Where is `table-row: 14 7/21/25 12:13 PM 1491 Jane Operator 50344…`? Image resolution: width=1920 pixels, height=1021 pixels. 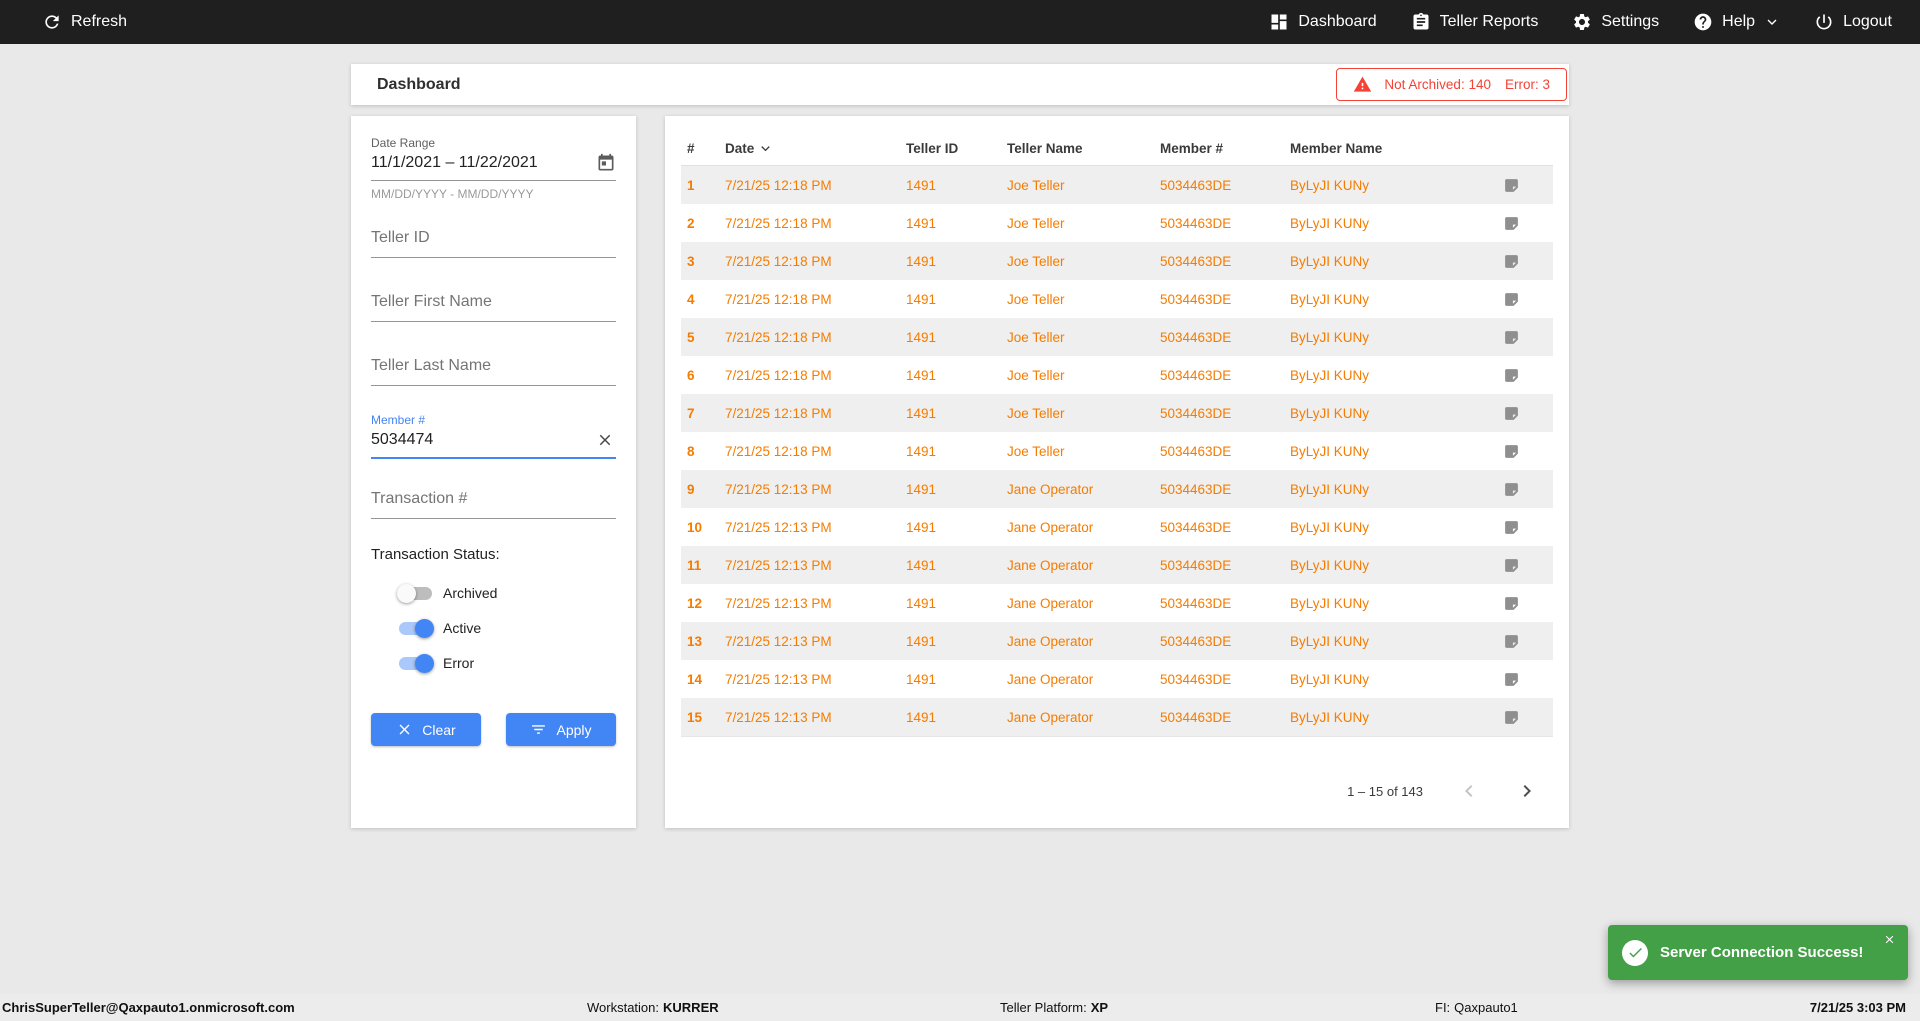
table-row: 14 7/21/25 12:13 PM 1491 Jane Operator 50344… is located at coordinates (1117, 679).